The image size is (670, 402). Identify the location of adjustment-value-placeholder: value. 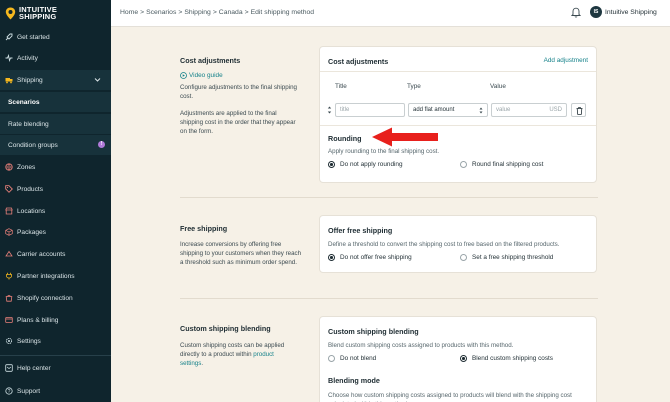
(503, 110).